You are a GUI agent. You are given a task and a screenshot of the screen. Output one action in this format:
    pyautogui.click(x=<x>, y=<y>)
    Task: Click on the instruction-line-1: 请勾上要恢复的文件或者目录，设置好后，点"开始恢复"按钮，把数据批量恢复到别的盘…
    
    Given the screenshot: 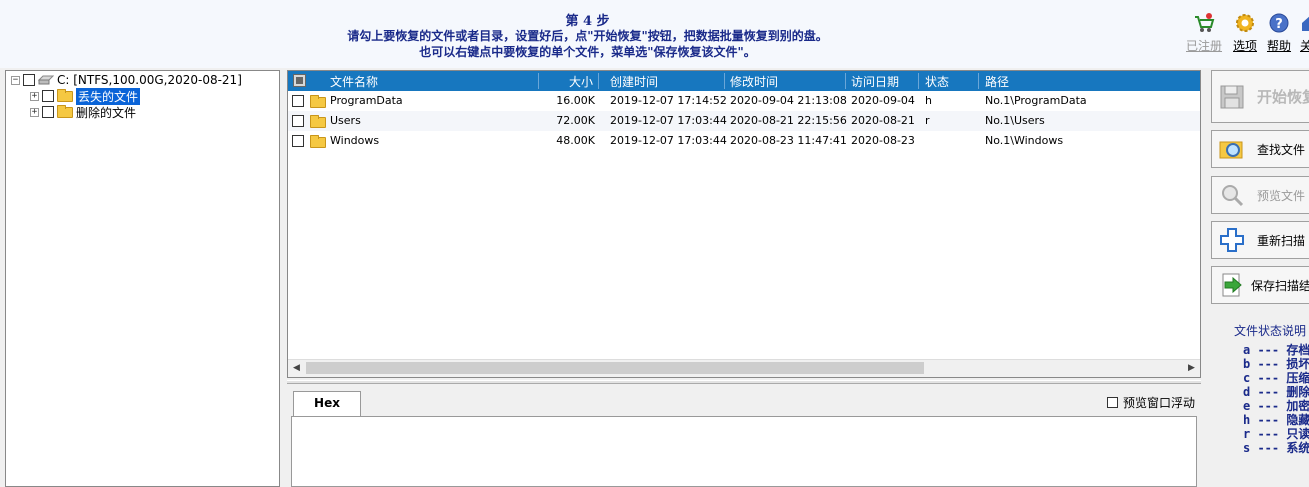 What is the action you would take?
    pyautogui.click(x=587, y=36)
    